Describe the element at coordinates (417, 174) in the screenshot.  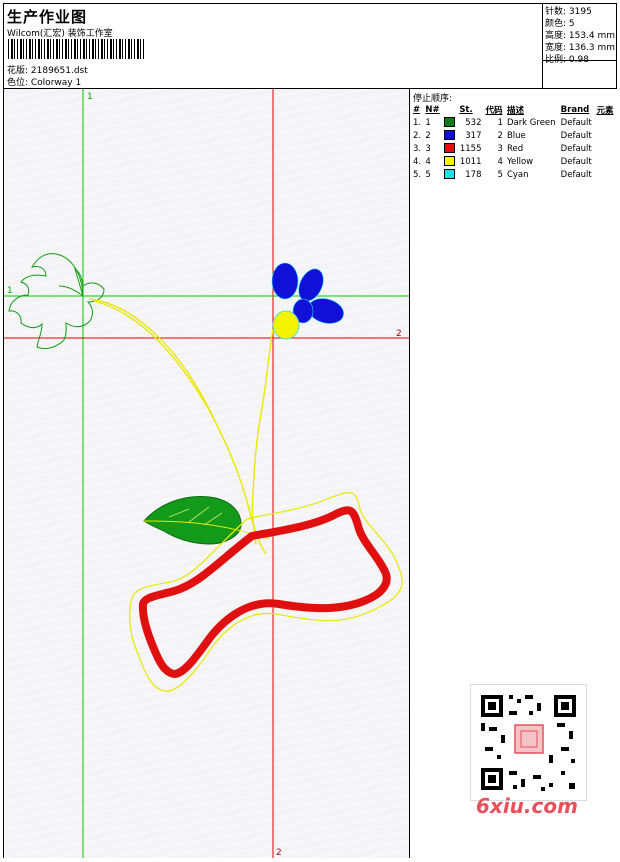
I see `row-index: 5.` at that location.